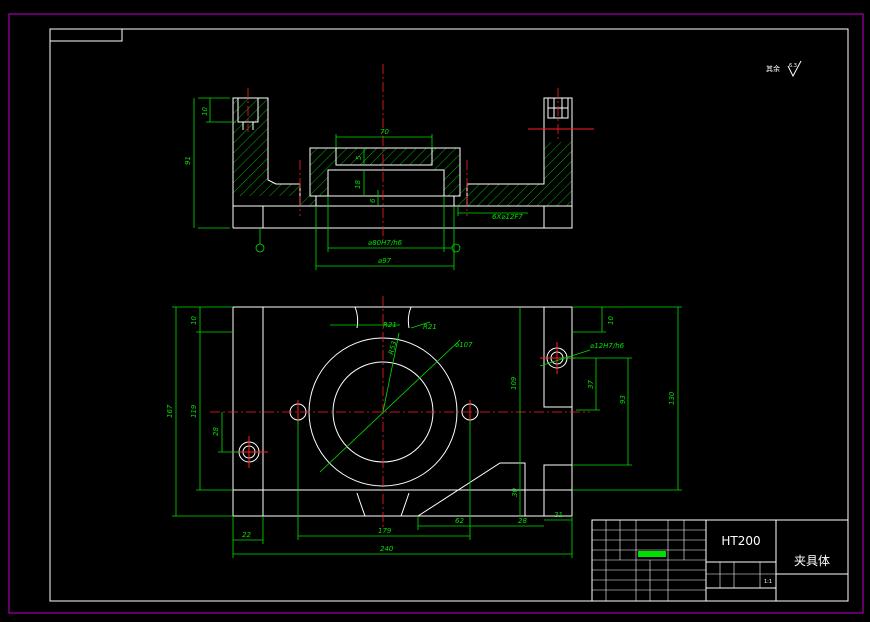 This screenshot has width=870, height=622. Describe the element at coordinates (86, 35) in the screenshot. I see `corner-label-box` at that location.